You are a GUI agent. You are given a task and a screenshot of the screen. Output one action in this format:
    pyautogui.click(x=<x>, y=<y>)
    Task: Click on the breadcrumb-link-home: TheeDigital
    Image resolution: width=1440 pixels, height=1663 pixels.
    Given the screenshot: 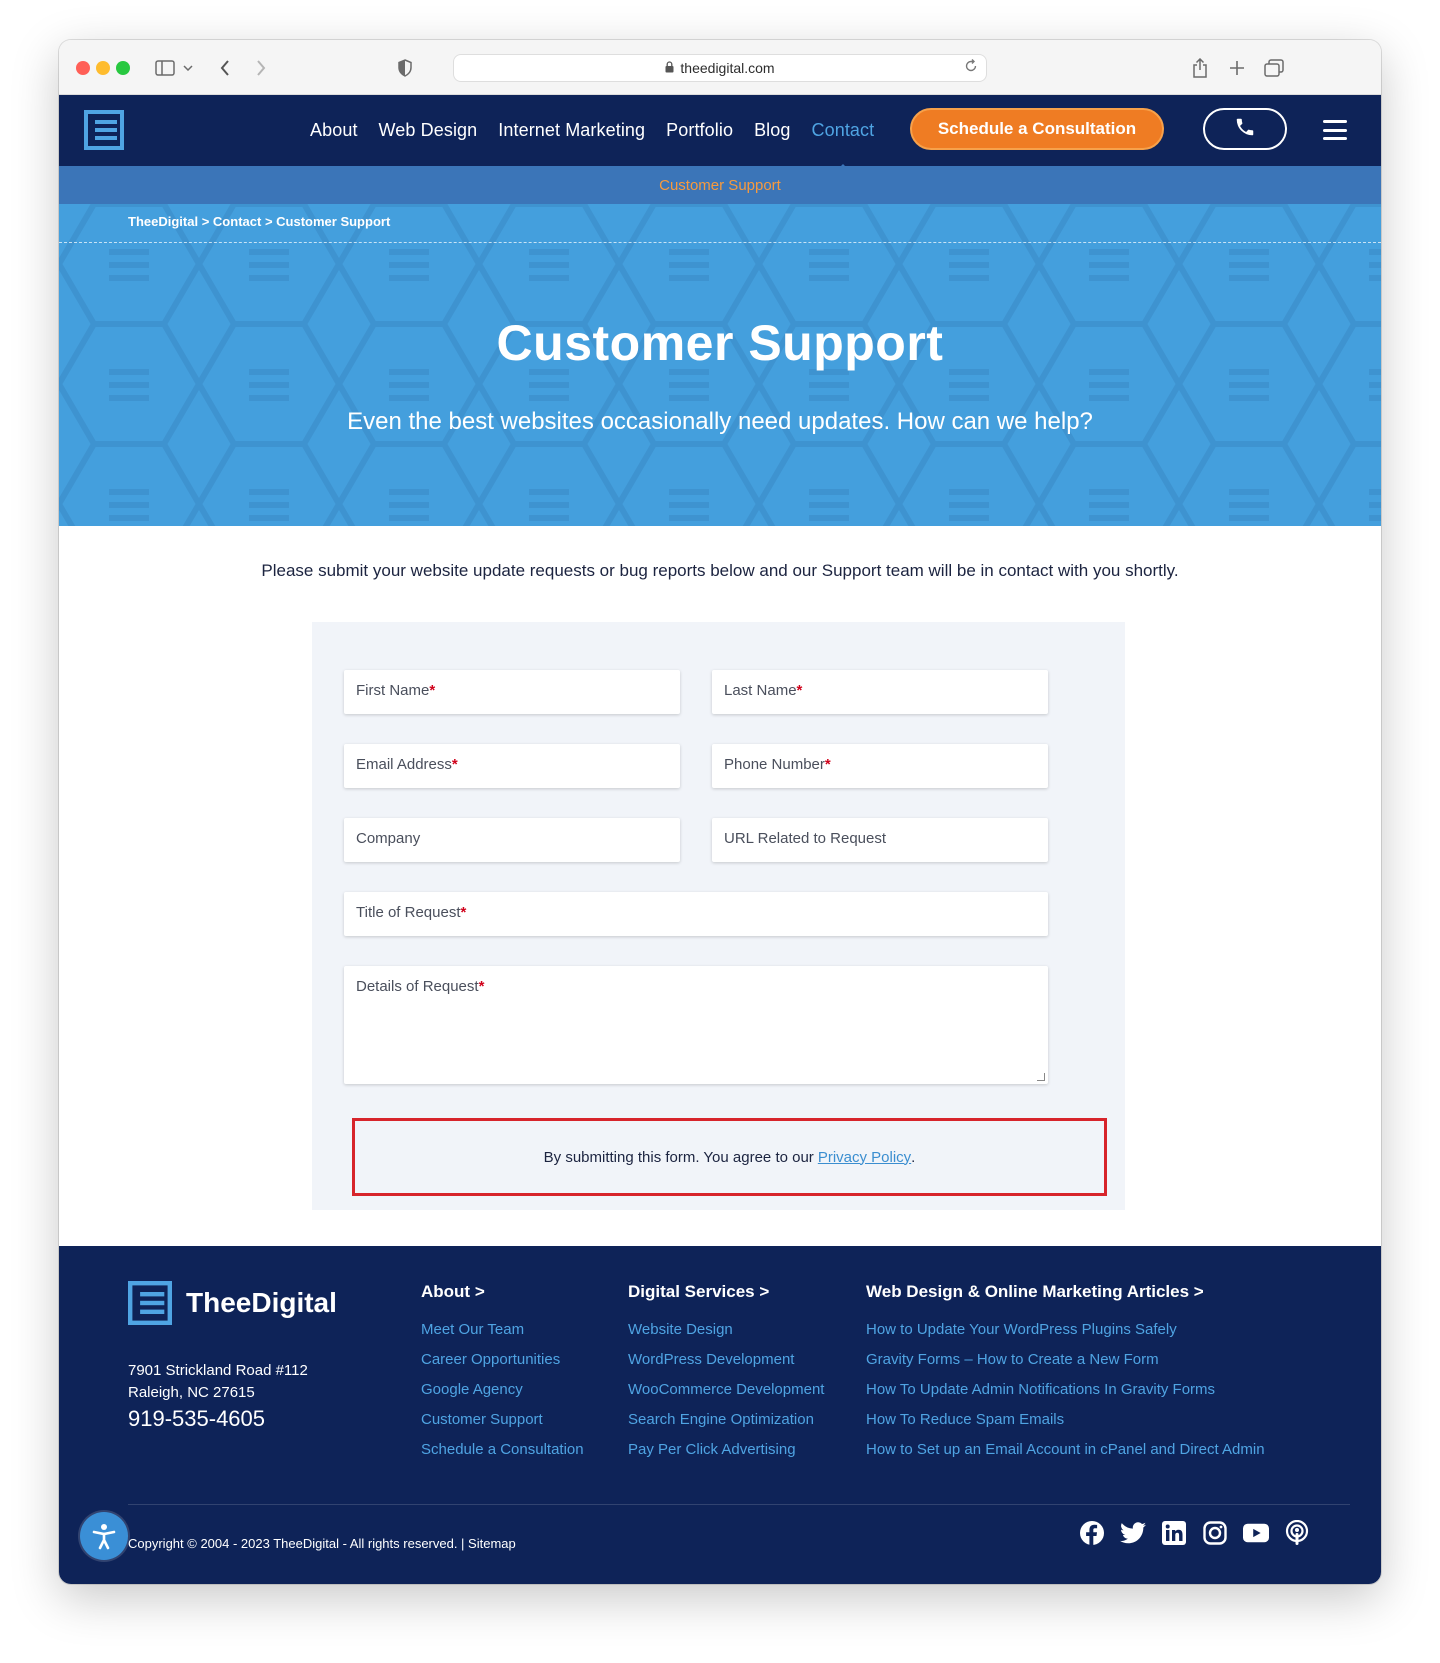 What is the action you would take?
    pyautogui.click(x=163, y=221)
    